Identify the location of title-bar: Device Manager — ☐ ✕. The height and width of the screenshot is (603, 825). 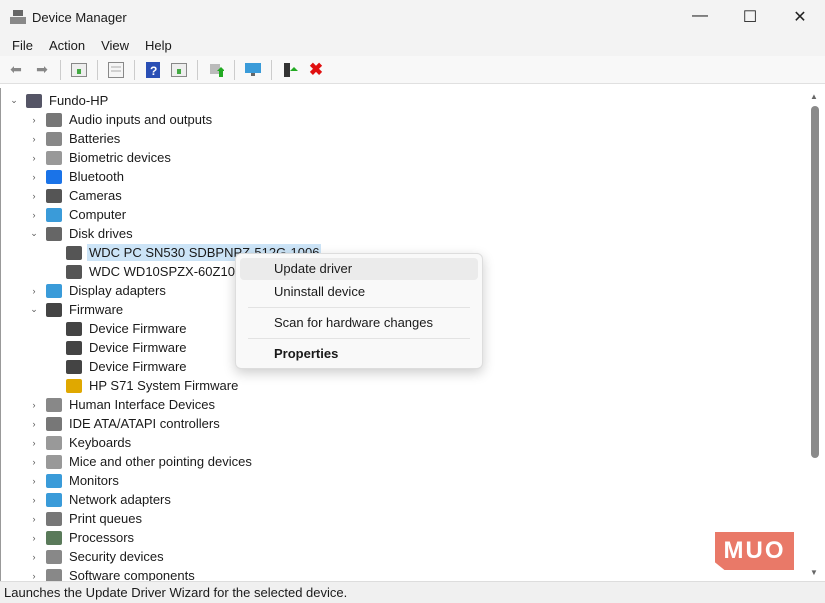
(412, 17).